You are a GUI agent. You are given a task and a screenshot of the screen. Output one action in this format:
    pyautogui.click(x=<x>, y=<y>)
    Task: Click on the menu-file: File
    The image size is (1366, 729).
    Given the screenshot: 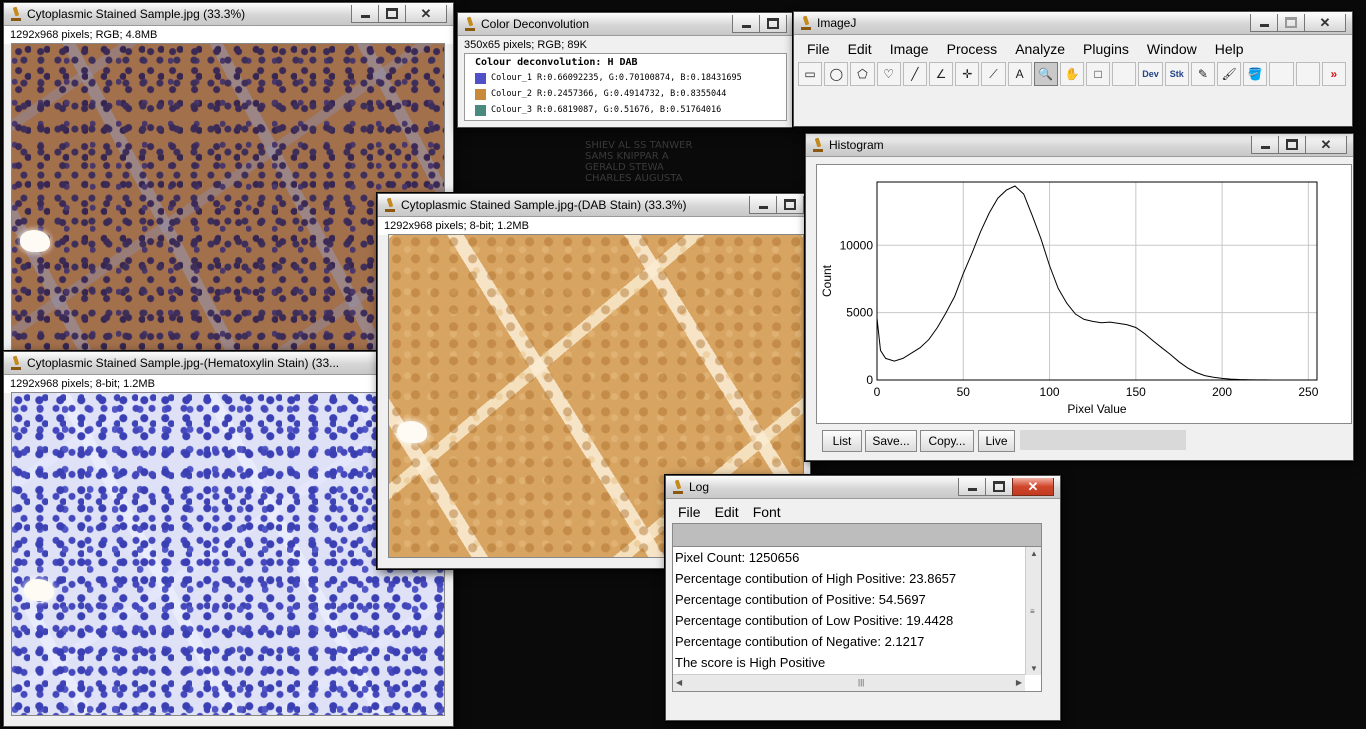 What is the action you would take?
    pyautogui.click(x=818, y=49)
    